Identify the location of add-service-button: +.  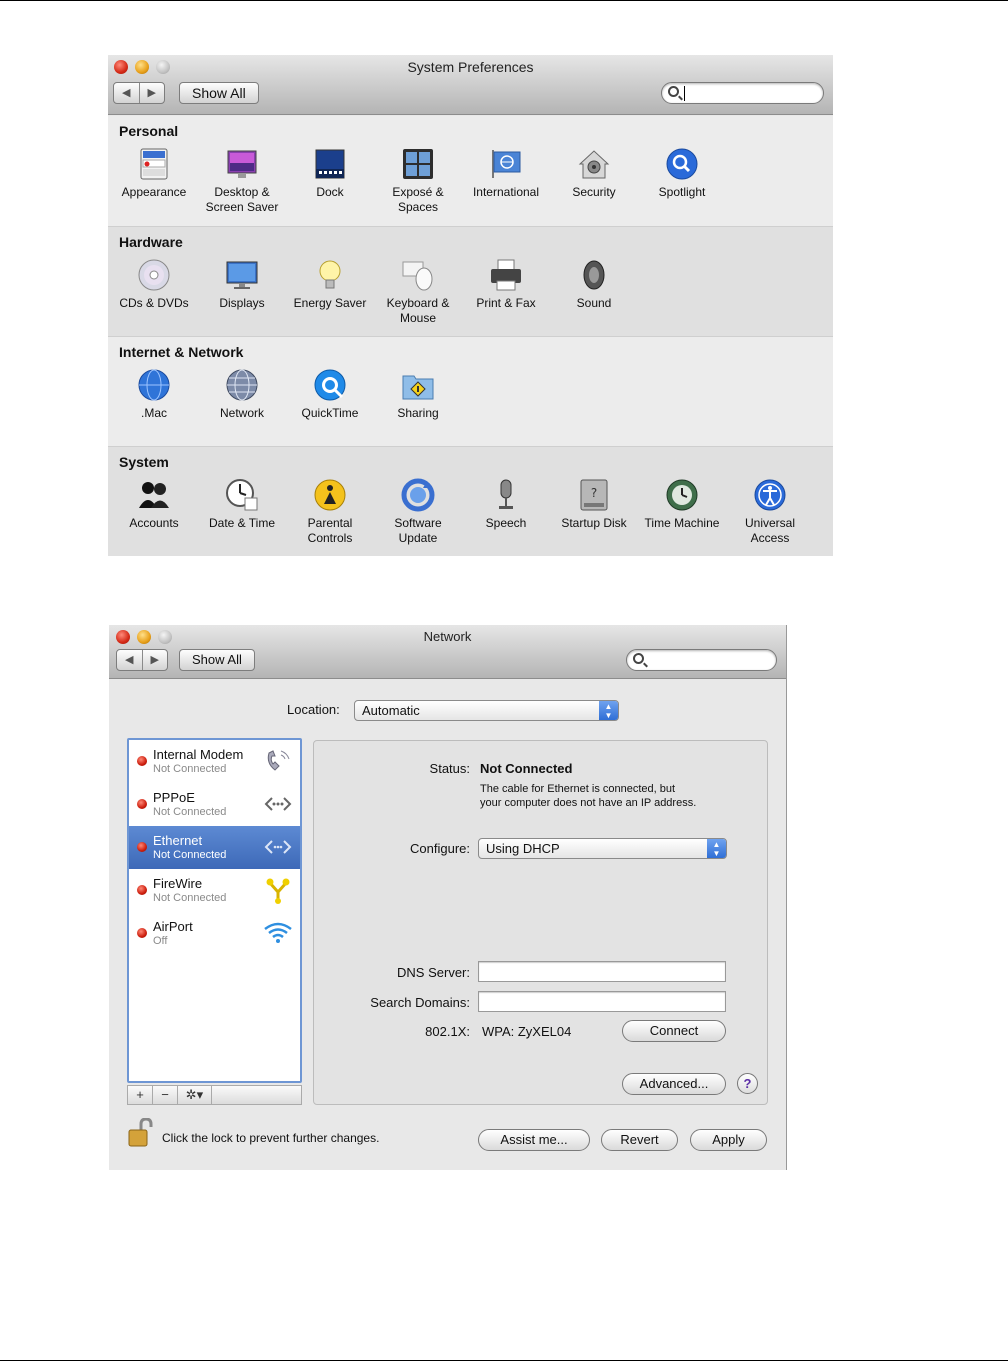
(140, 1095).